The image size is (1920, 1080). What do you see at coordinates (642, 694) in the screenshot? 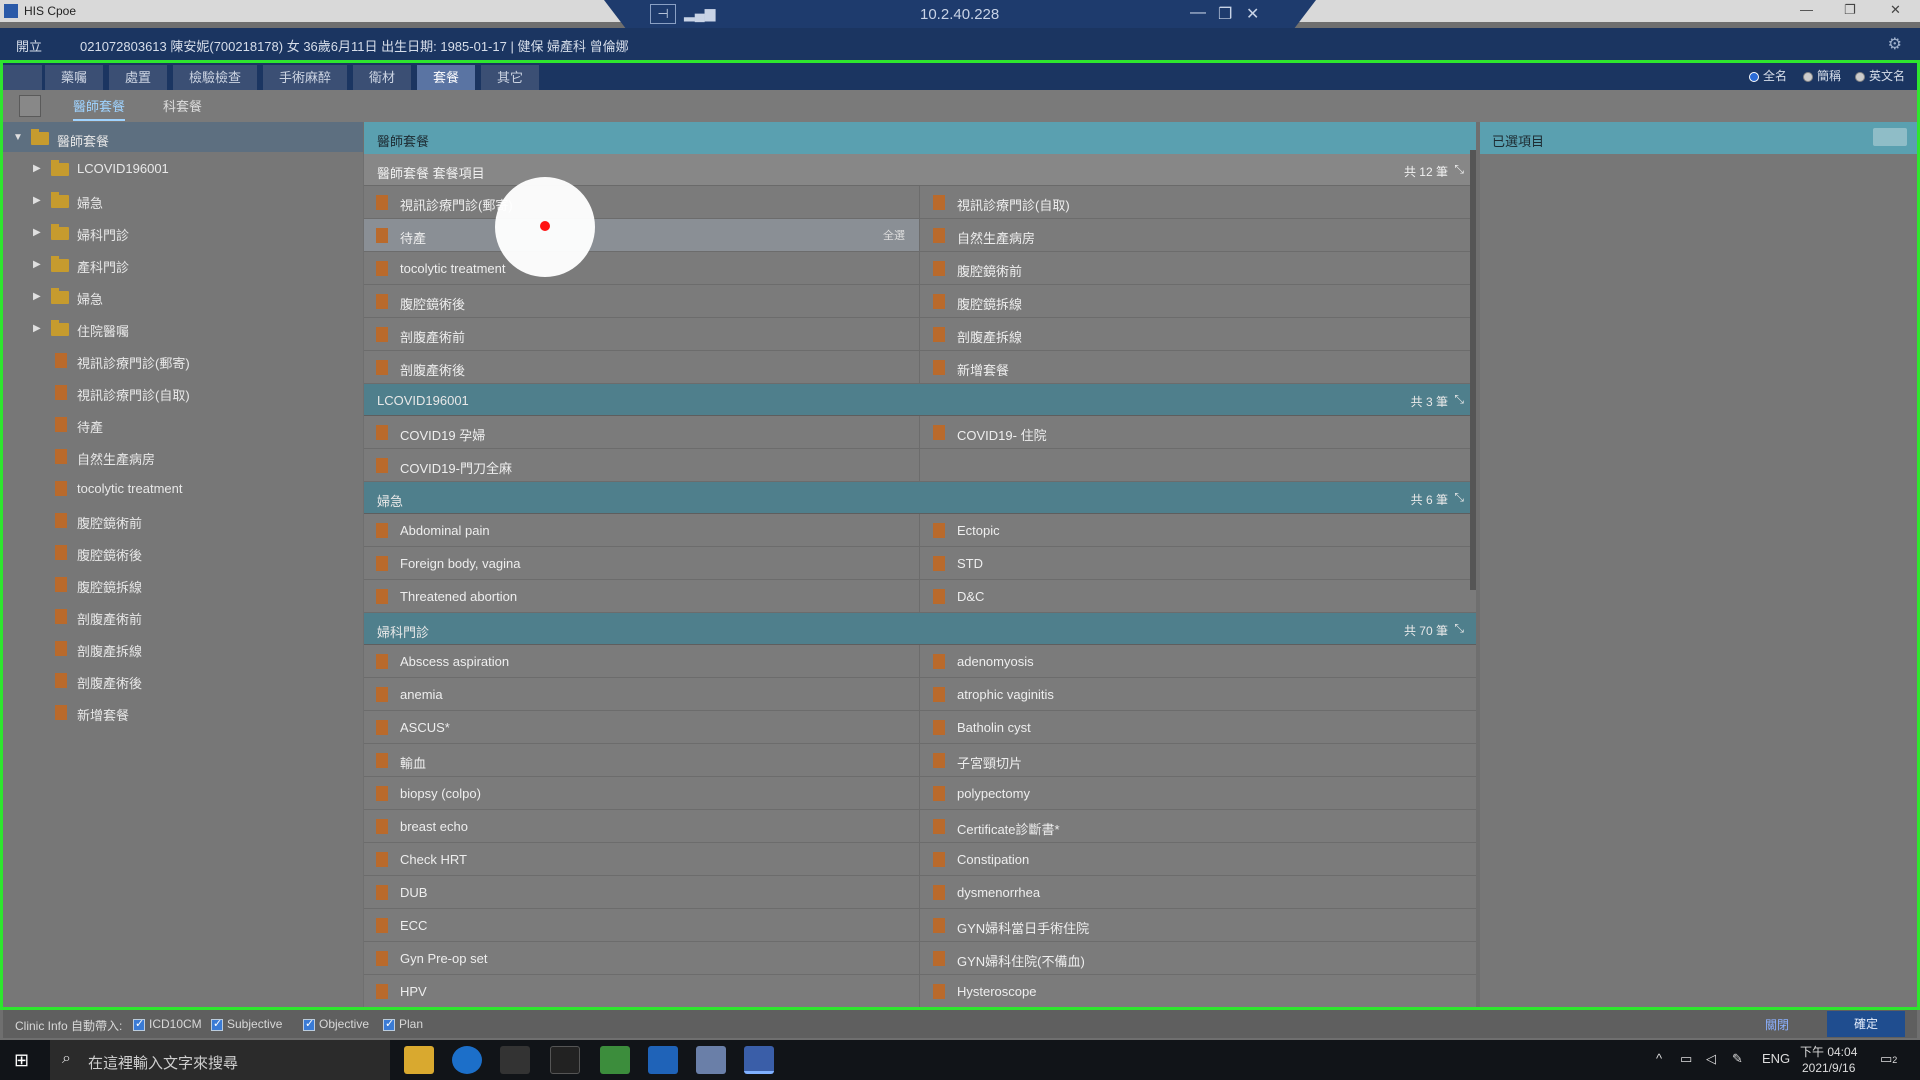
I see `set-item: anemia` at bounding box center [642, 694].